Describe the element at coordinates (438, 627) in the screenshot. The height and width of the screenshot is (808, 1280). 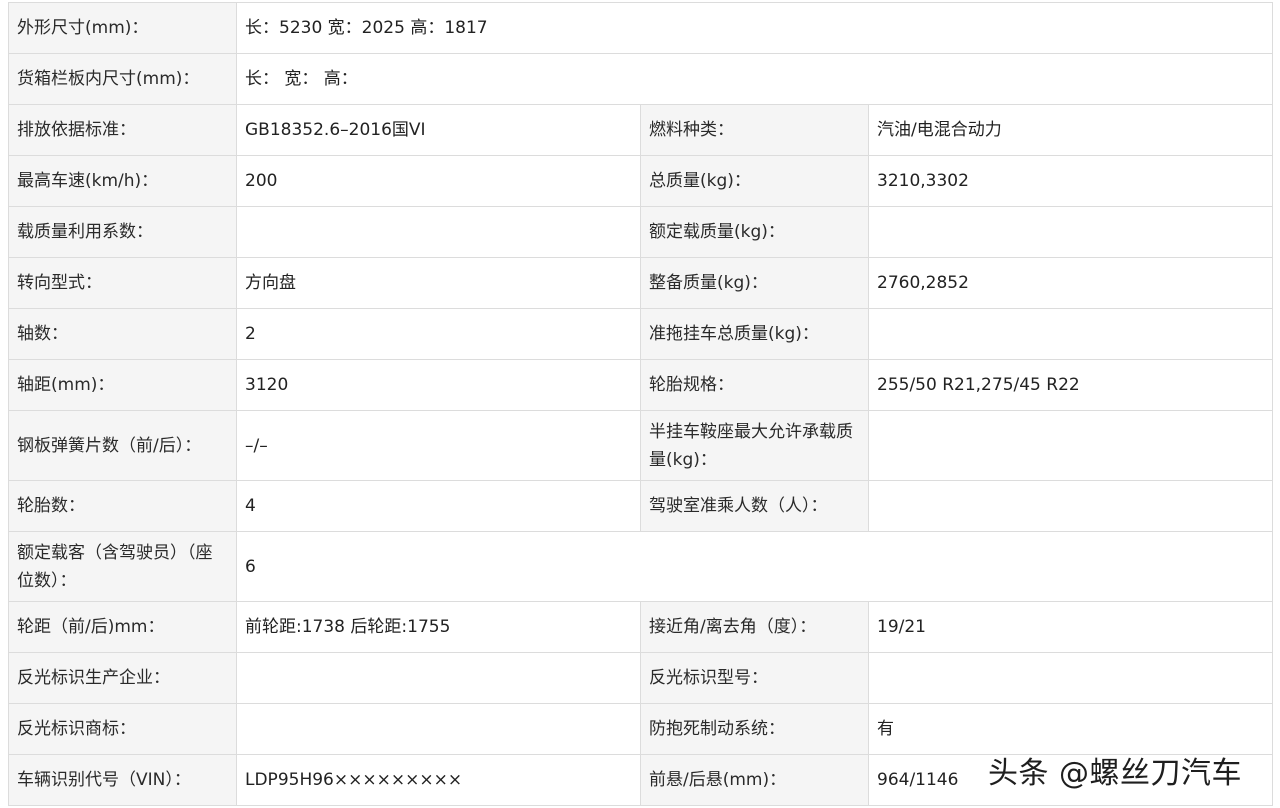
I see `field-value: 前轮距:1738 后轮距:1755` at that location.